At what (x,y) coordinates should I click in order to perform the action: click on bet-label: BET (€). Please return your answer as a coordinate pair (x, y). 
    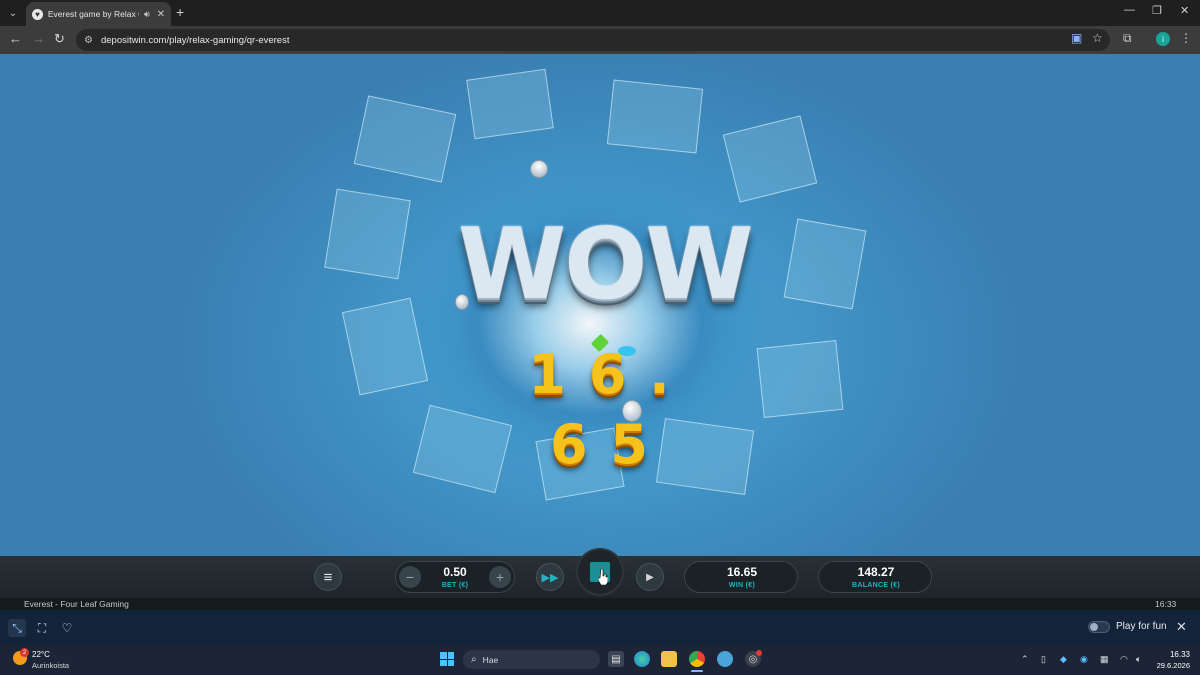
    Looking at the image, I should click on (455, 585).